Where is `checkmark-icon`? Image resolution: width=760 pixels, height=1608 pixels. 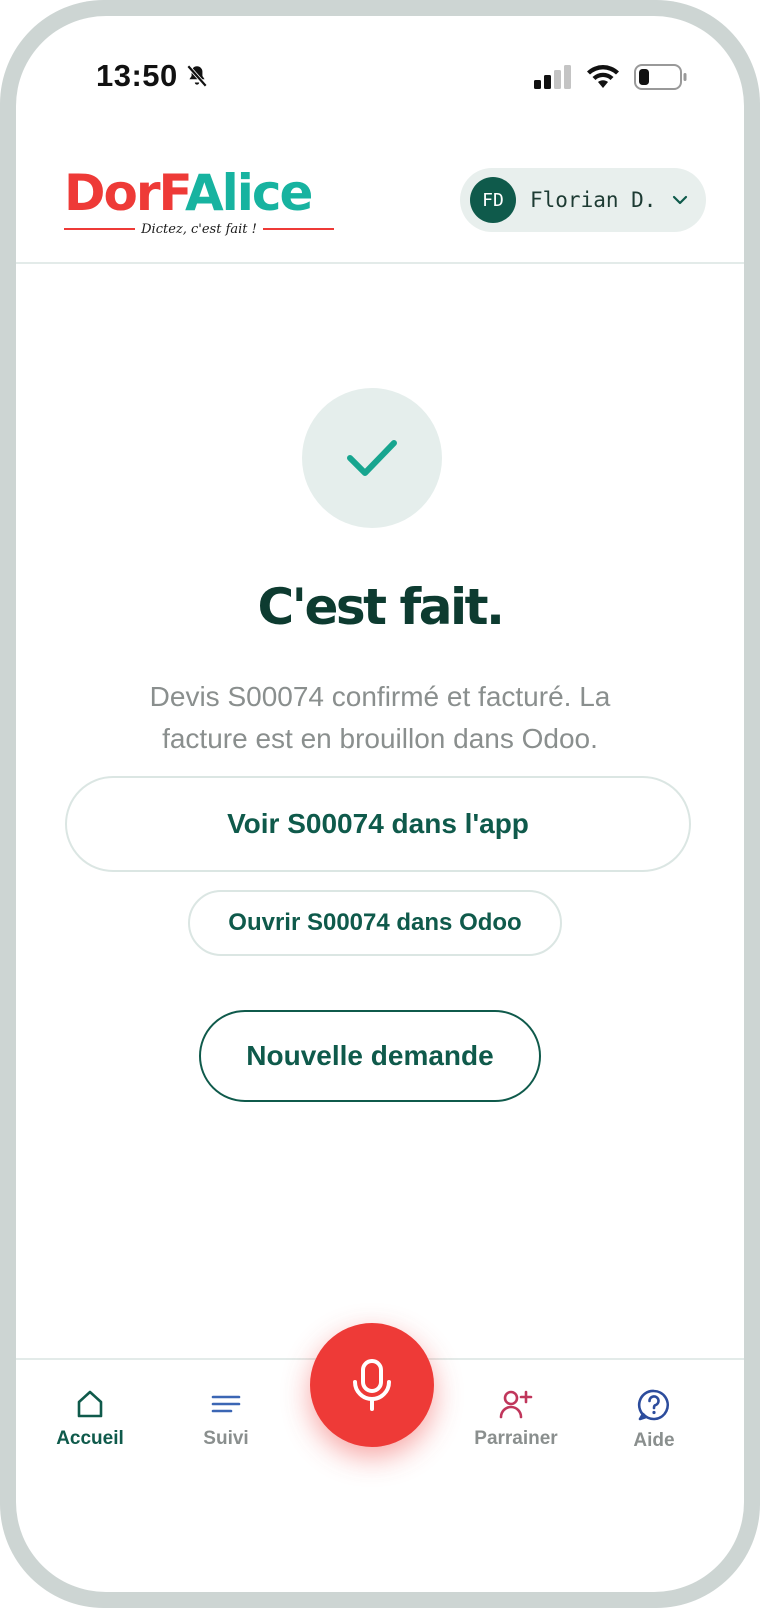
checkmark-icon is located at coordinates (372, 458).